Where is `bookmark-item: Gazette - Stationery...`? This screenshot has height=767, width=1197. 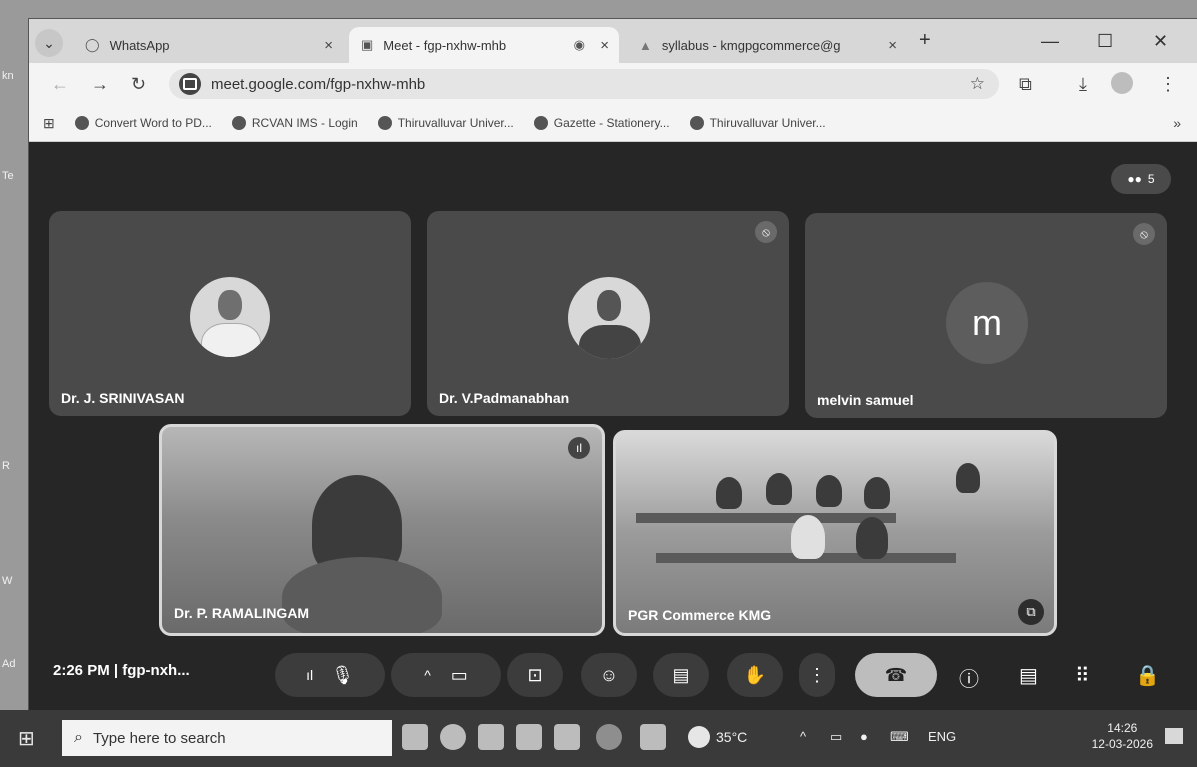
bookmark-item: Gazette - Stationery... is located at coordinates (601, 123).